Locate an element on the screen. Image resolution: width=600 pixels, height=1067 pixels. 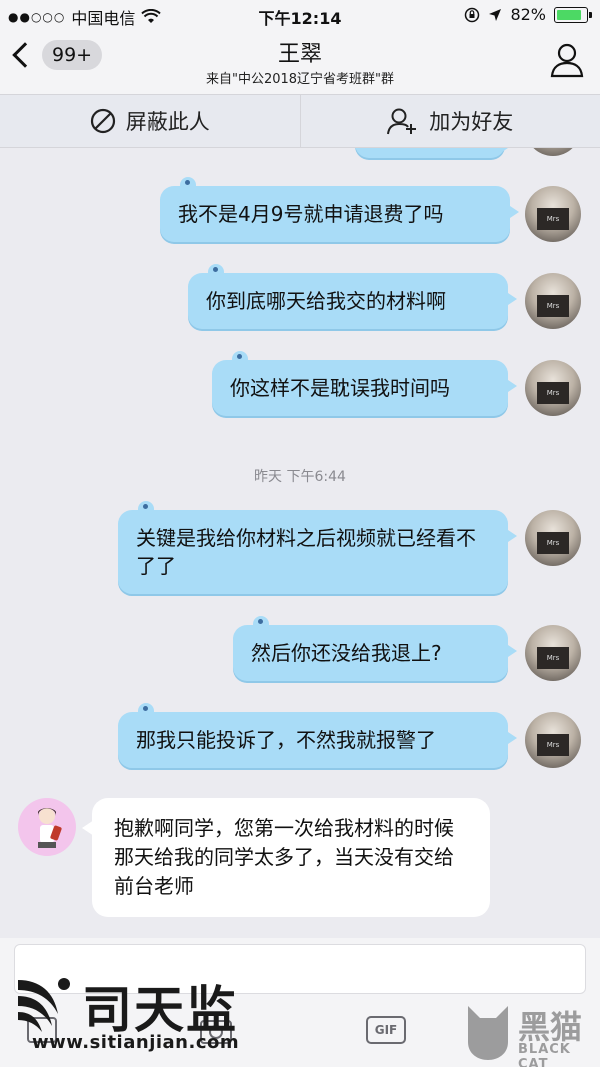
message-text: 然后你还没给我退上? is located at coordinates (346, 653).